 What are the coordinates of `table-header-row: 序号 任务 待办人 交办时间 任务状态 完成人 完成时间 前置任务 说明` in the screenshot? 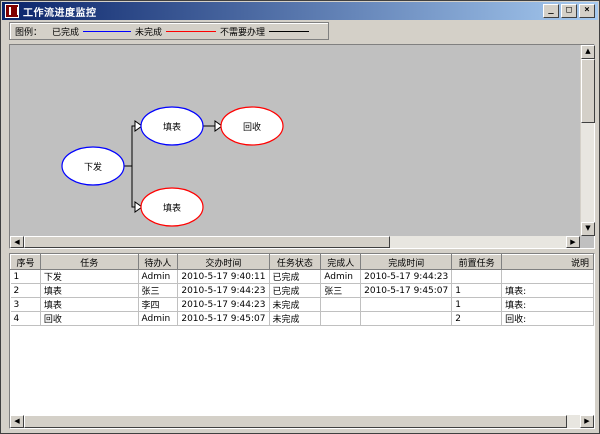 It's located at (302, 262).